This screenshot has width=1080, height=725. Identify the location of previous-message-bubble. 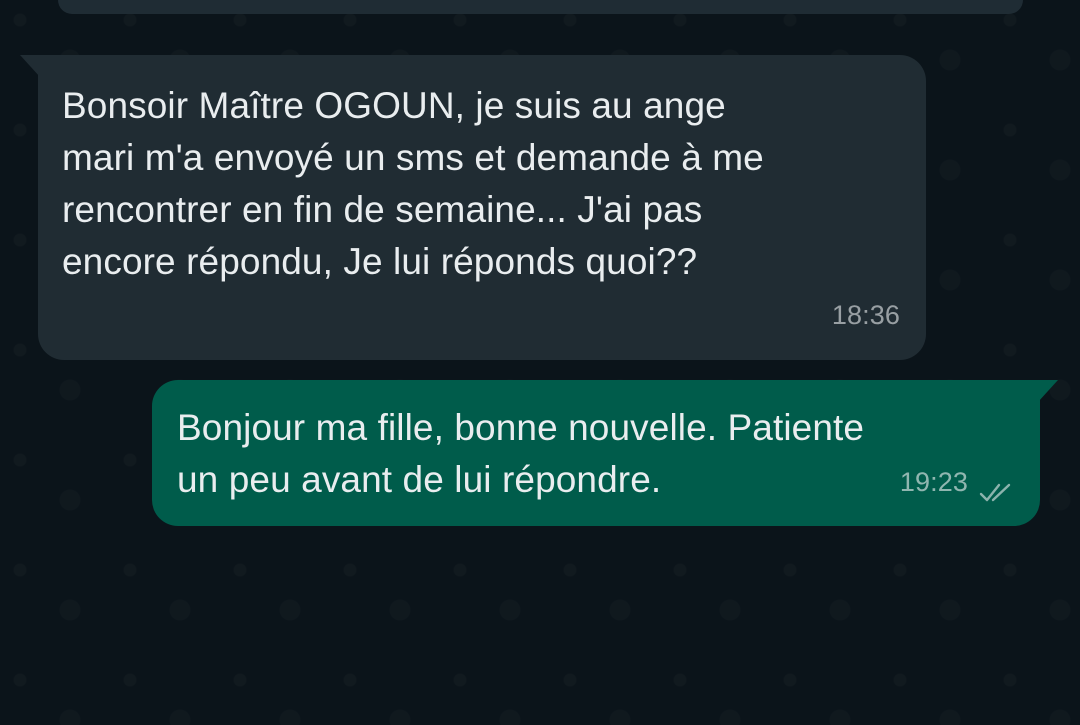
(540, 7).